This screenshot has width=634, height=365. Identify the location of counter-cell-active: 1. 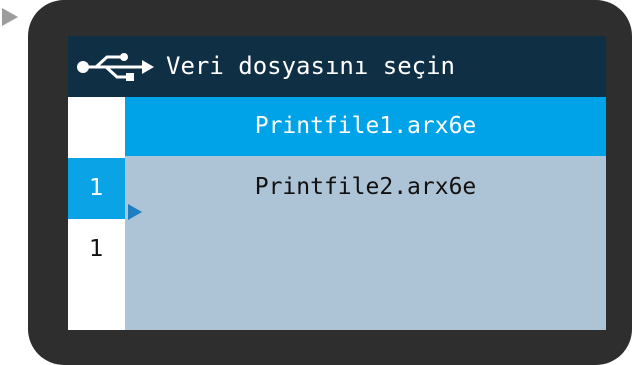
(96, 188).